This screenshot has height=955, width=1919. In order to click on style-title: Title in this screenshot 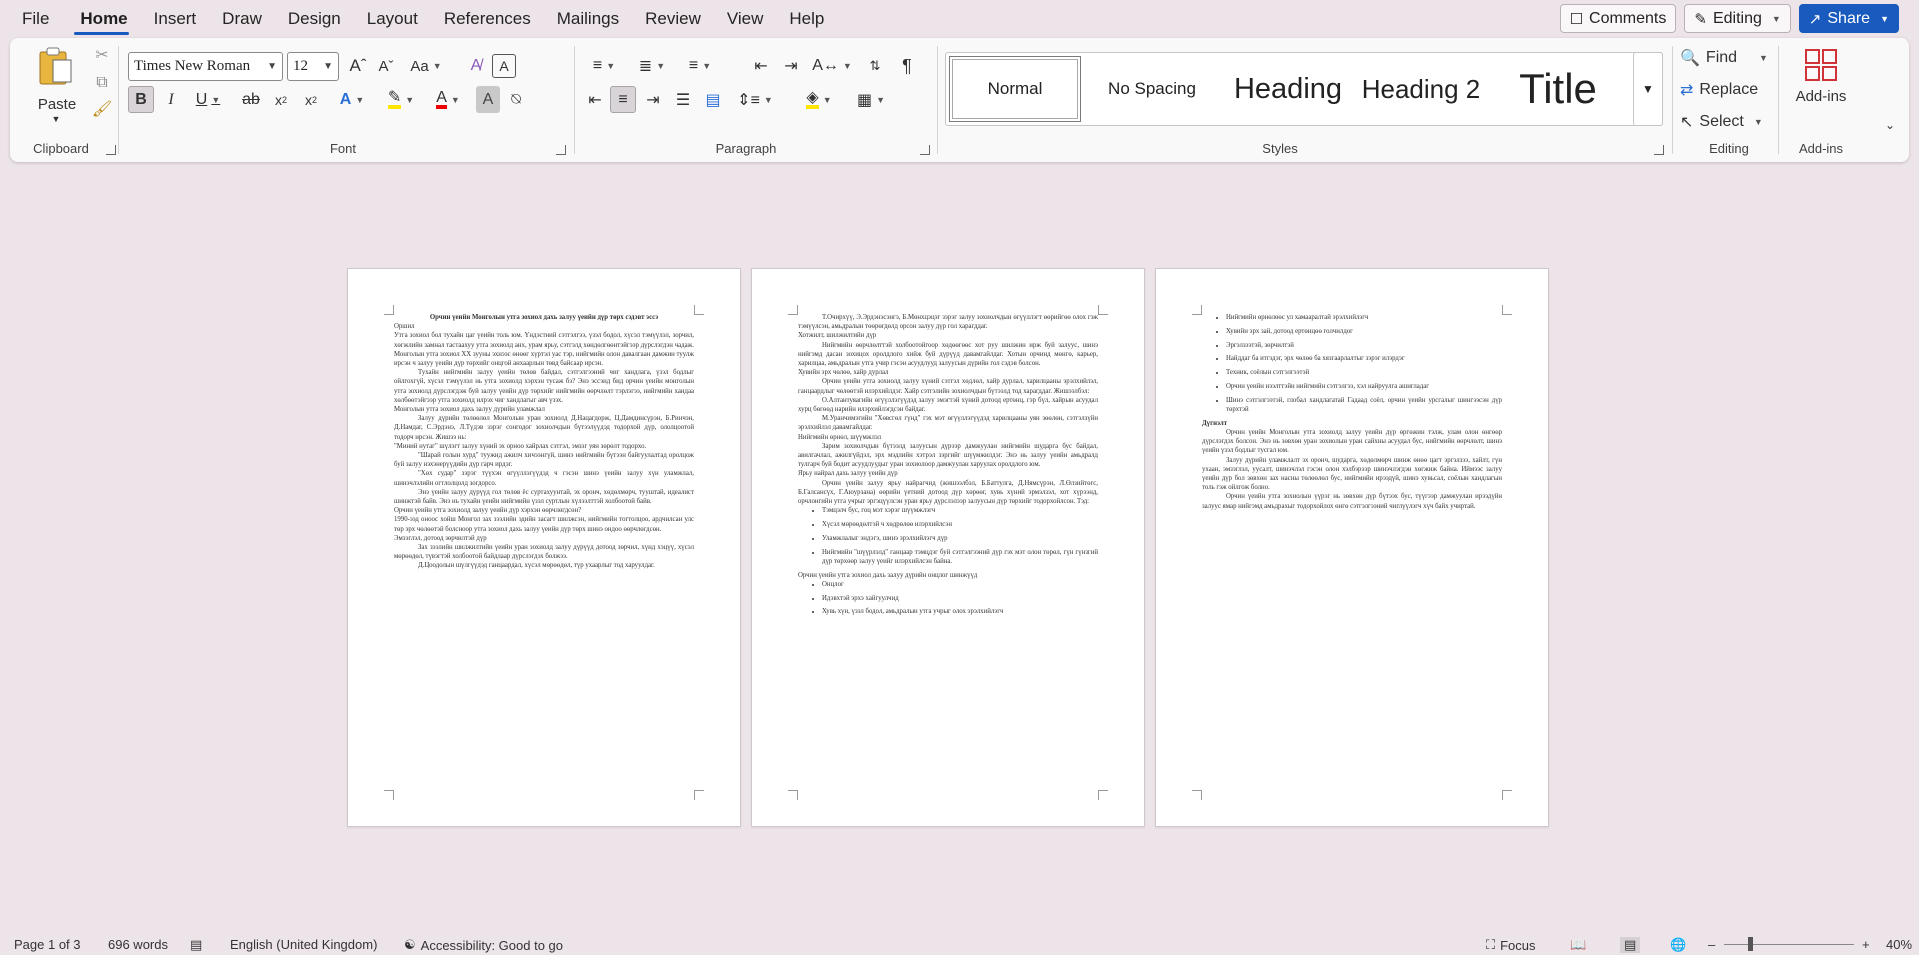, I will do `click(1558, 89)`.